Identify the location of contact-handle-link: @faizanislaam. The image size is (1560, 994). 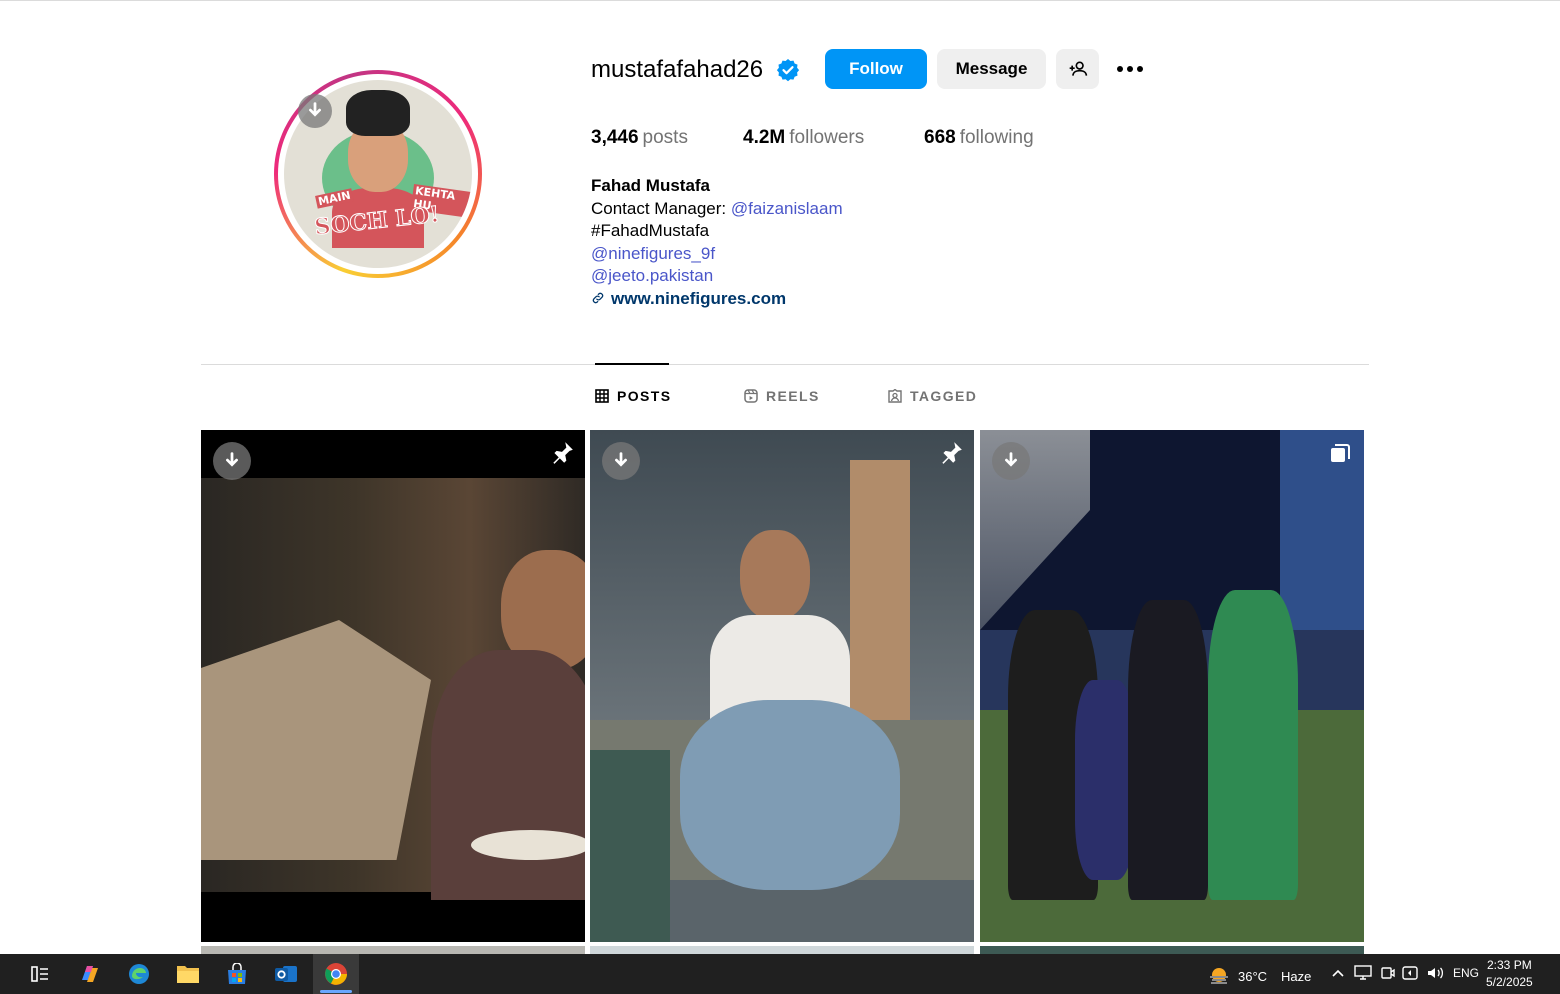
(787, 208).